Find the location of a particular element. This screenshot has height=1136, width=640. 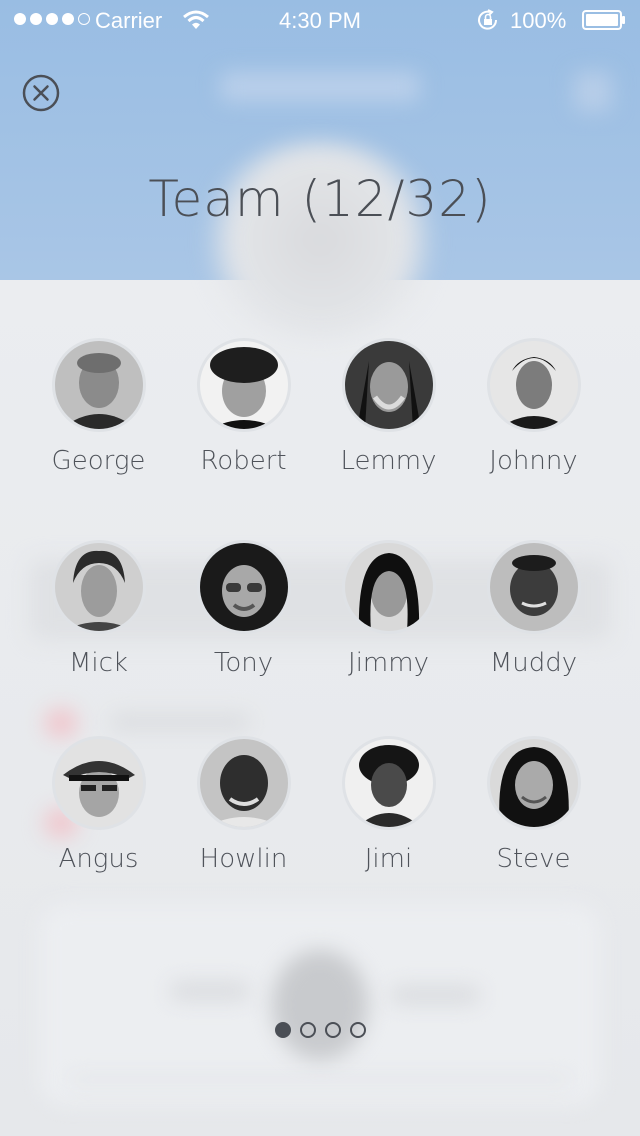

team-member: Johnny is located at coordinates (533, 439).